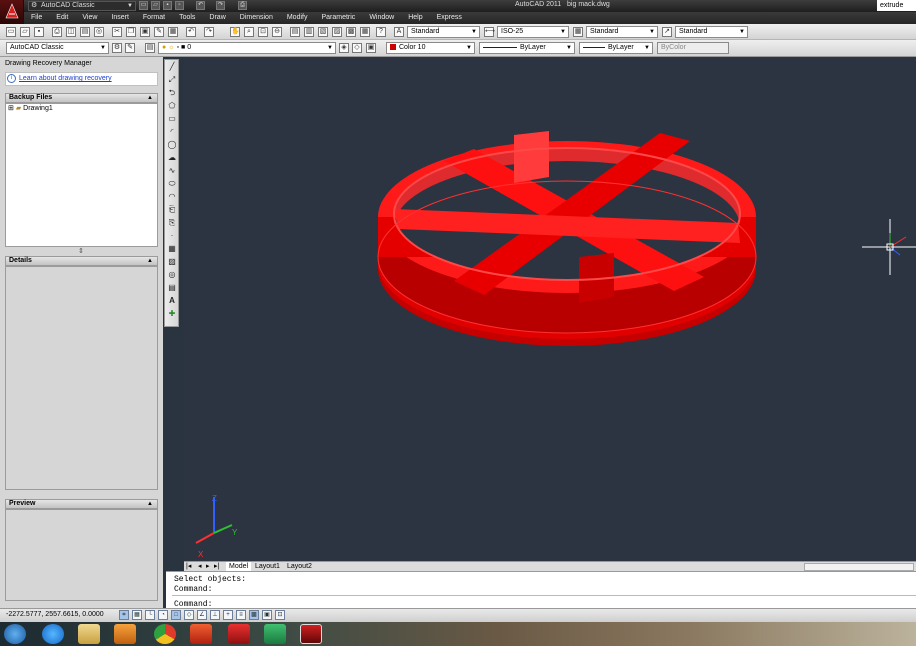 This screenshot has width=916, height=646. I want to click on cut-icon: ✂, so click(117, 32).